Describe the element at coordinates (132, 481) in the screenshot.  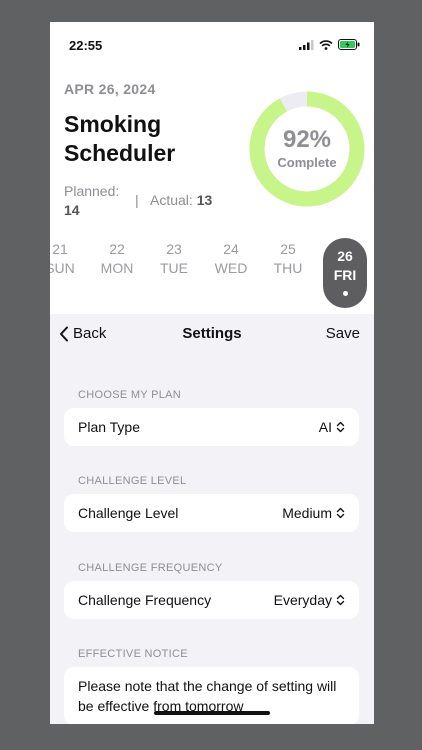
I see `level-section-header: CHALLENGE LEVEL` at that location.